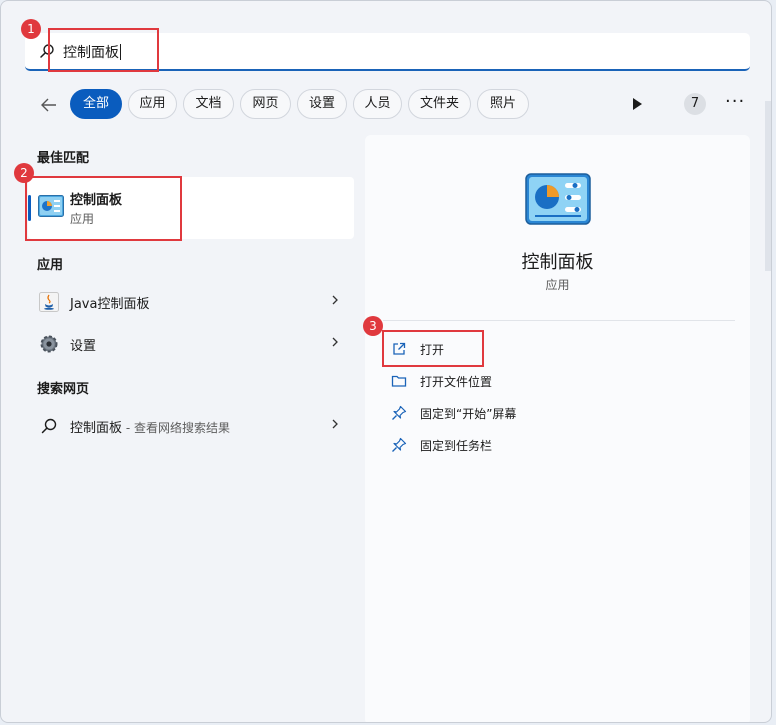  I want to click on web-search-heading: 搜索网页, so click(63, 389).